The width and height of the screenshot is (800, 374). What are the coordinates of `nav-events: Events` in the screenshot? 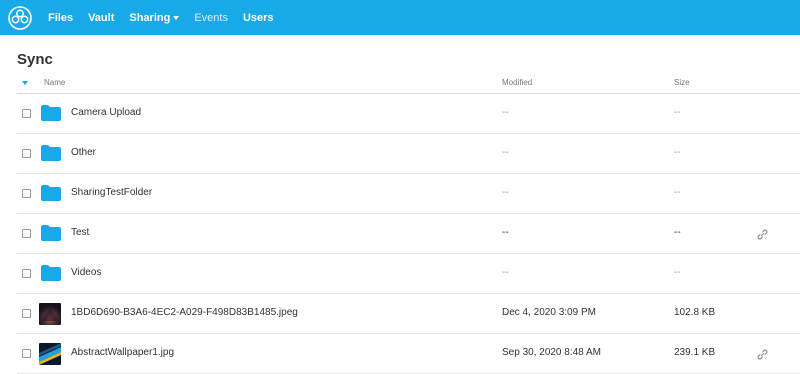 It's located at (211, 18).